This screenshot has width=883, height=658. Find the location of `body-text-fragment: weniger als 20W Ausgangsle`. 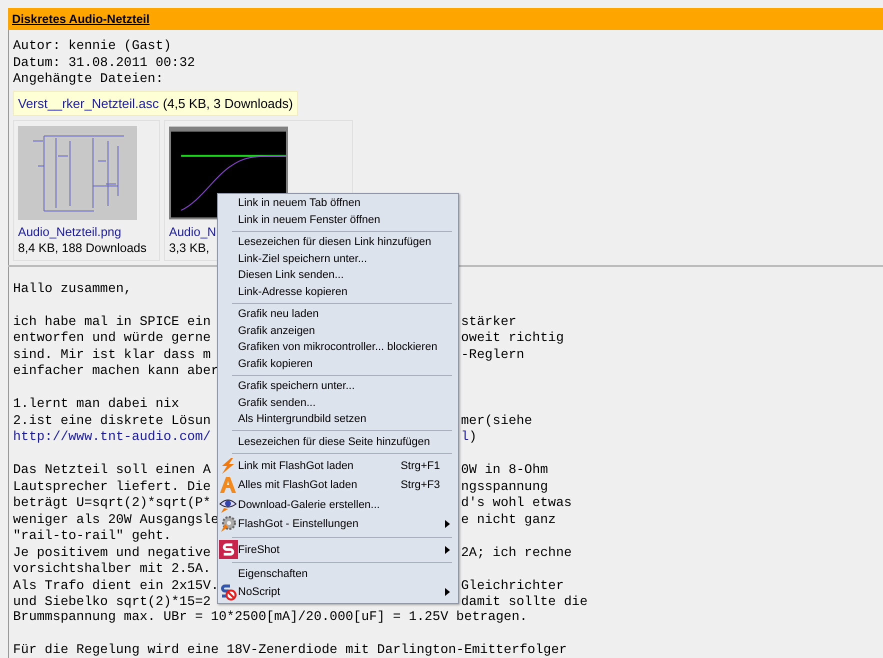

body-text-fragment: weniger als 20W Ausgangsle is located at coordinates (116, 519).